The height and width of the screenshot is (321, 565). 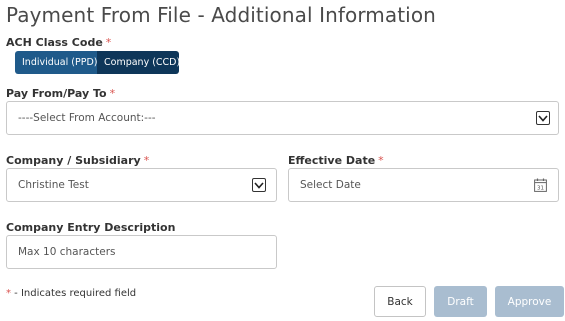 What do you see at coordinates (56, 93) in the screenshot?
I see `pay-from-label-text: Pay From/Pay To` at bounding box center [56, 93].